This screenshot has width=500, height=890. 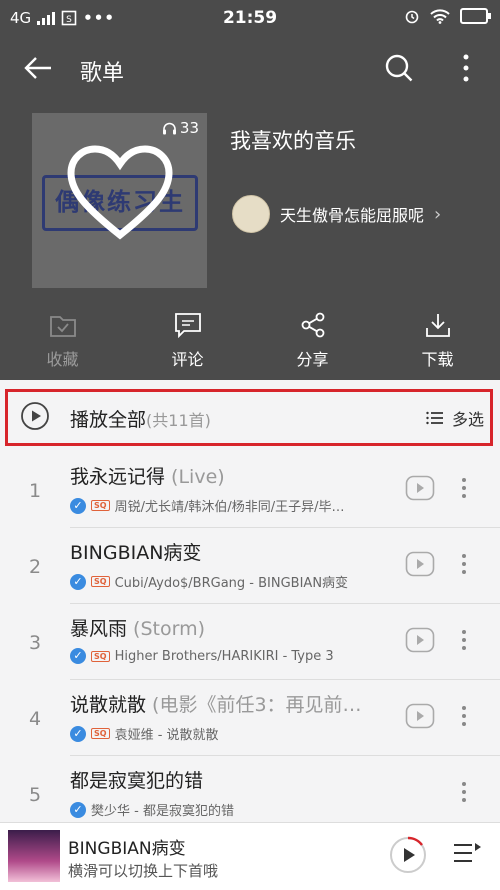 I want to click on song-meta: ✓ SQ Higher Brothers/HARIKIRI - Type 3, so click(x=230, y=656).